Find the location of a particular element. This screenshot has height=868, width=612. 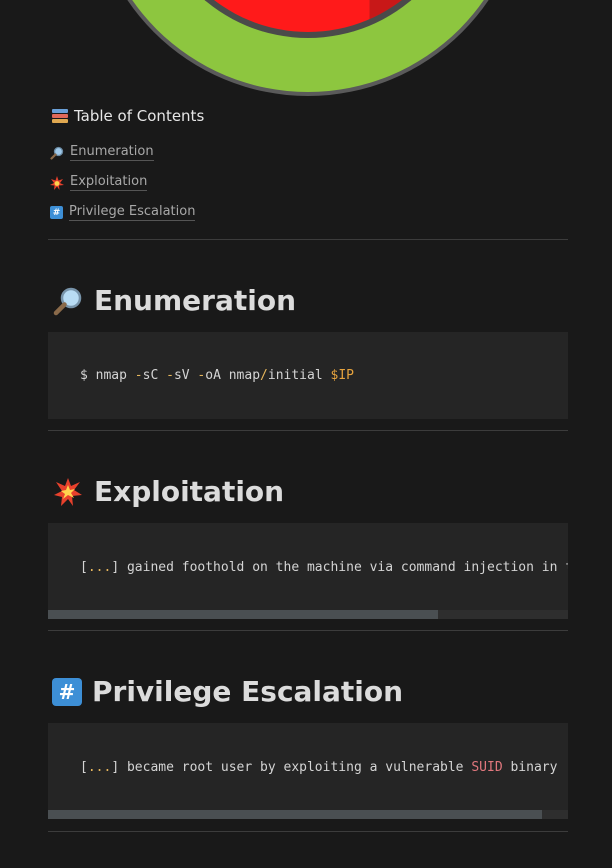

toc-heading: Table of Contents is located at coordinates (128, 116).